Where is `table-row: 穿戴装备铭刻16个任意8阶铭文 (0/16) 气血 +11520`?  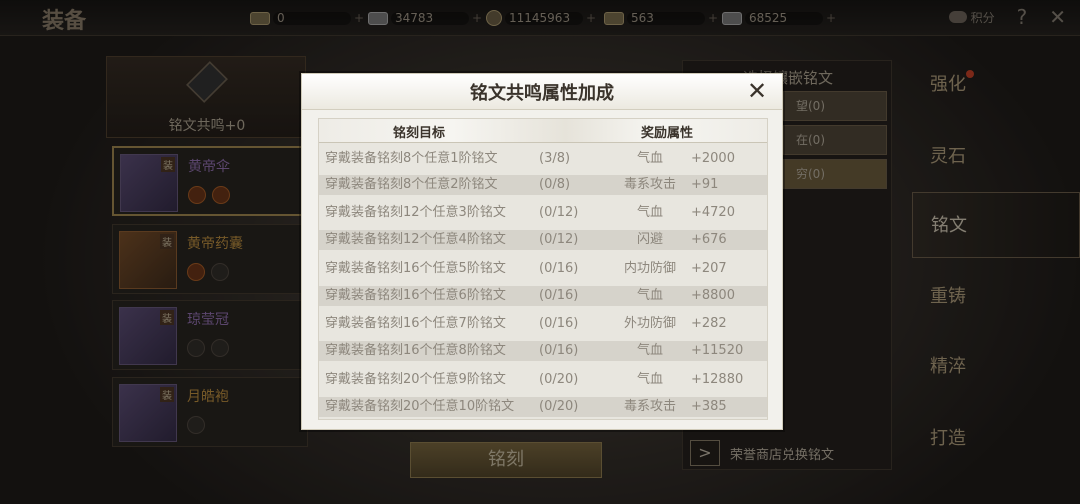
table-row: 穿戴装备铭刻16个任意8阶铭文 (0/16) 气血 +11520 is located at coordinates (543, 351).